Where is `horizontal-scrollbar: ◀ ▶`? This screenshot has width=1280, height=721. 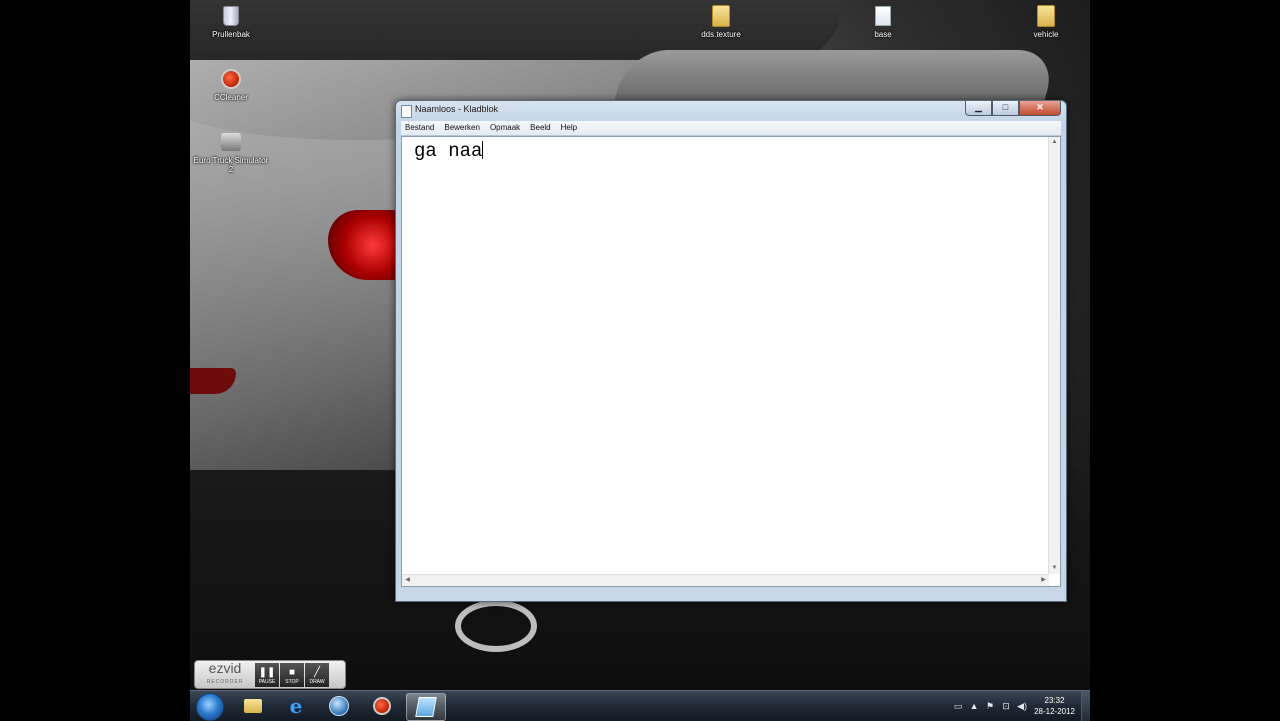
horizontal-scrollbar: ◀ ▶ is located at coordinates (725, 580).